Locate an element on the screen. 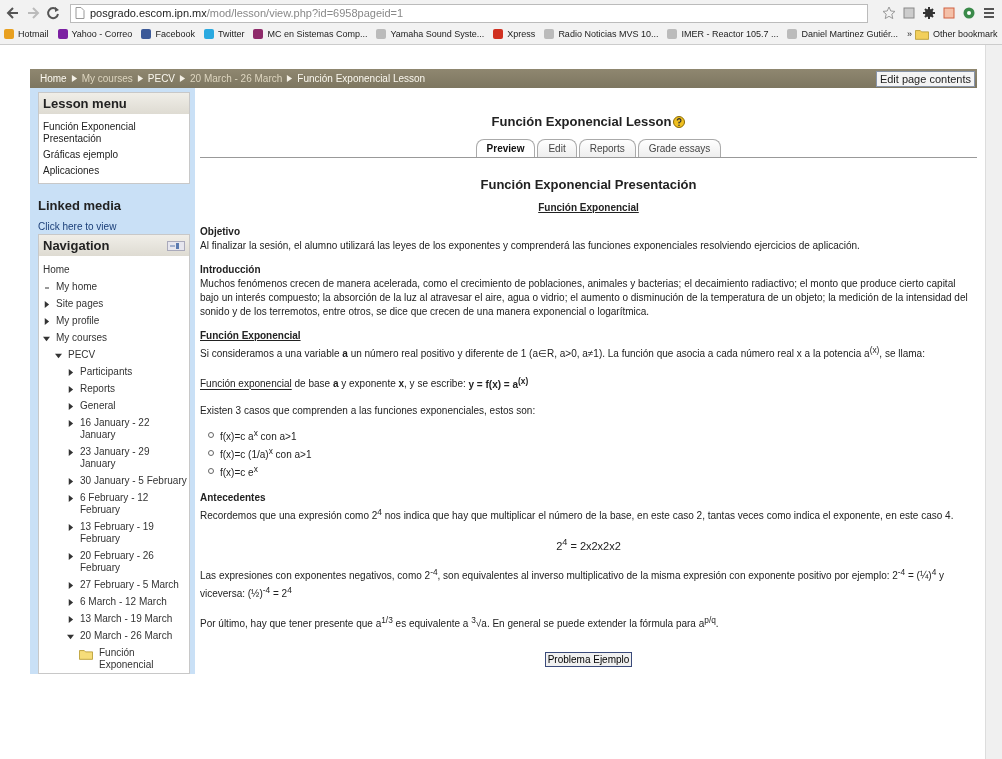 Image resolution: width=1002 pixels, height=759 pixels. list-item: f(x)=c a$^{x}$ con a>1 is located at coordinates (258, 435).